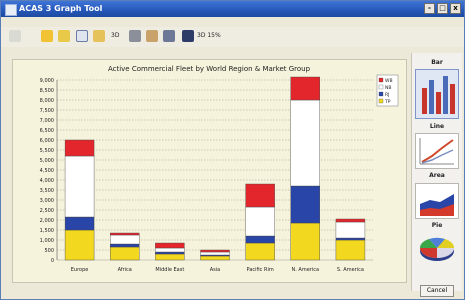  I want to click on minimize-button: -, so click(429, 8).